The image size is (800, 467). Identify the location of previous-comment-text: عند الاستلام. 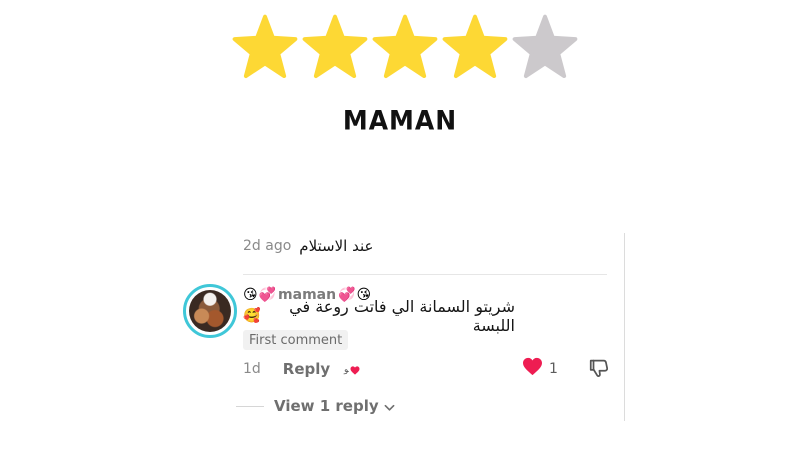
(336, 246).